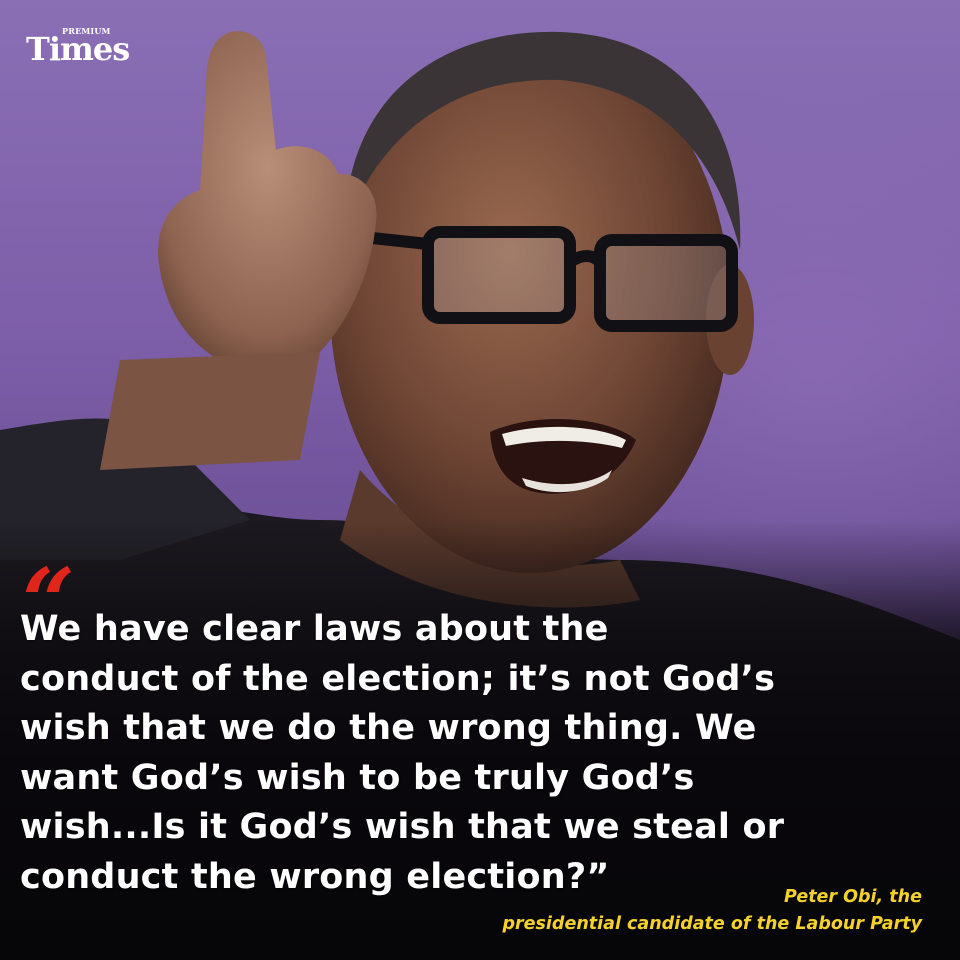 The image size is (960, 960). Describe the element at coordinates (402, 827) in the screenshot. I see `quote-line: wish...Is it God’s wish that we steal or` at that location.